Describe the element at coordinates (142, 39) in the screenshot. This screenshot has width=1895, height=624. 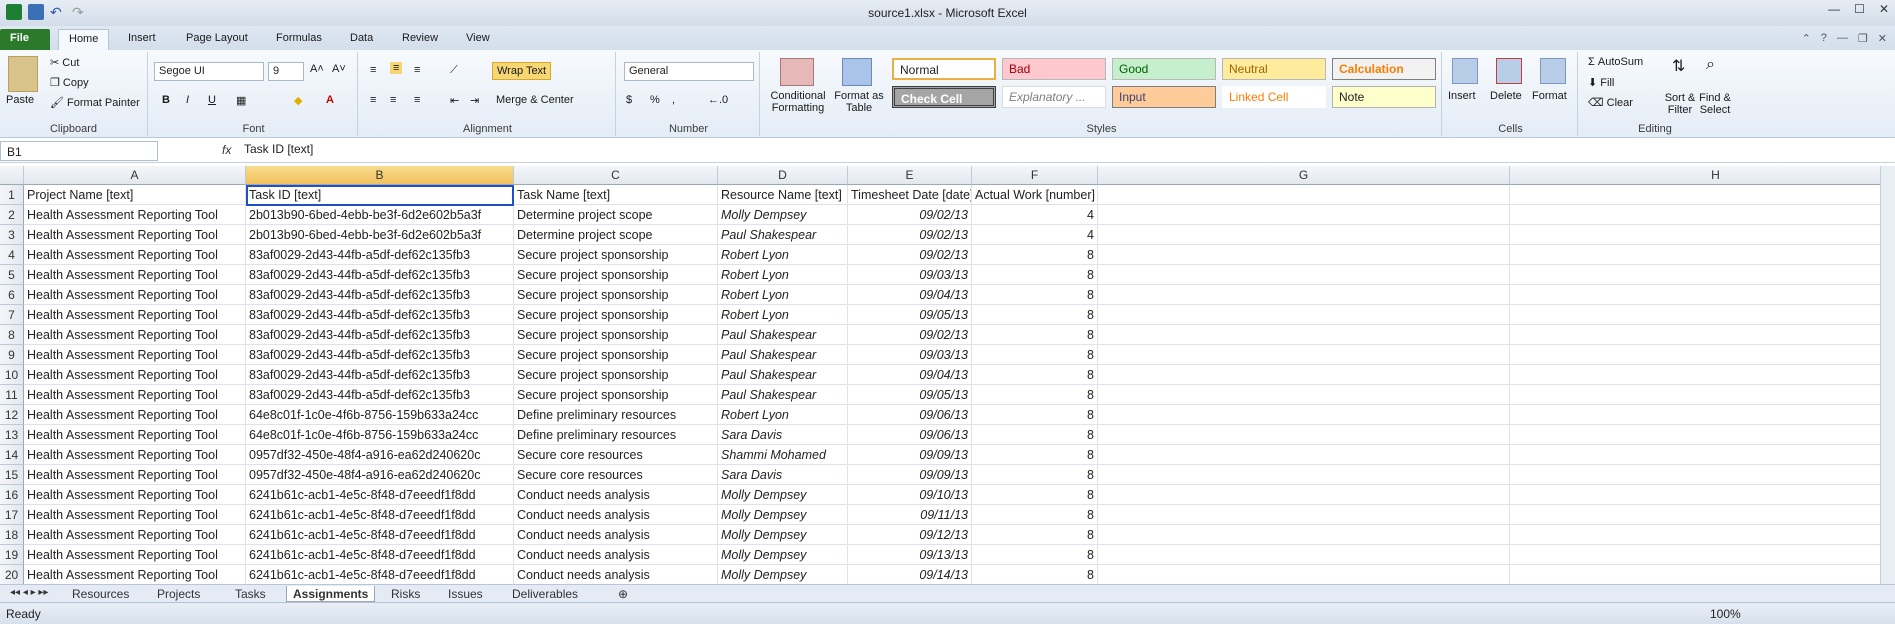
I see `tab-insert: Insert` at that location.